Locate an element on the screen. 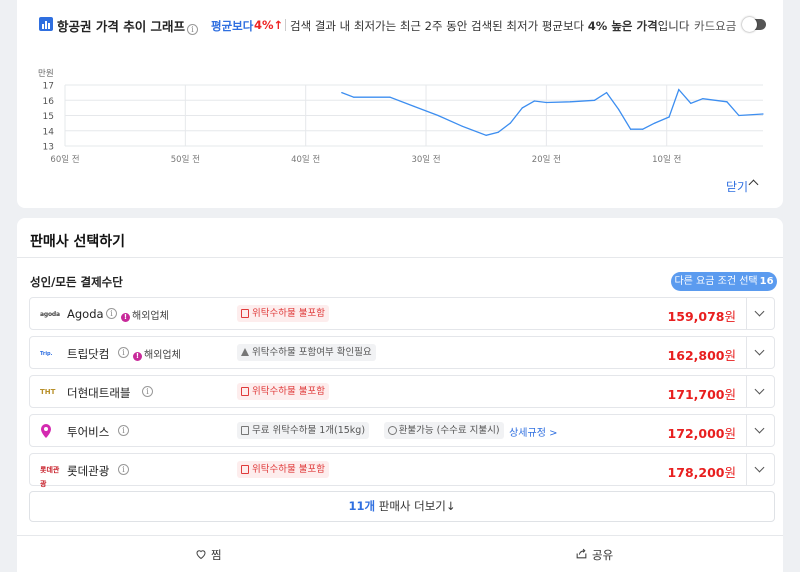  seller-logo: THT is located at coordinates (48, 392).